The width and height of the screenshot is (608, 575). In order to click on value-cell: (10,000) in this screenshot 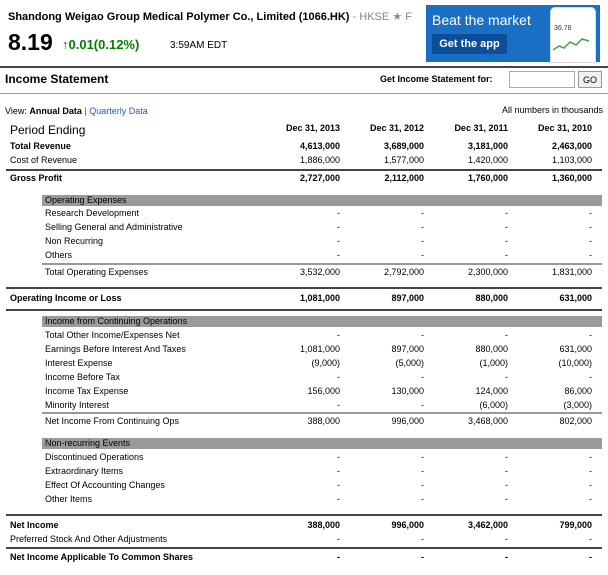, I will do `click(575, 363)`.